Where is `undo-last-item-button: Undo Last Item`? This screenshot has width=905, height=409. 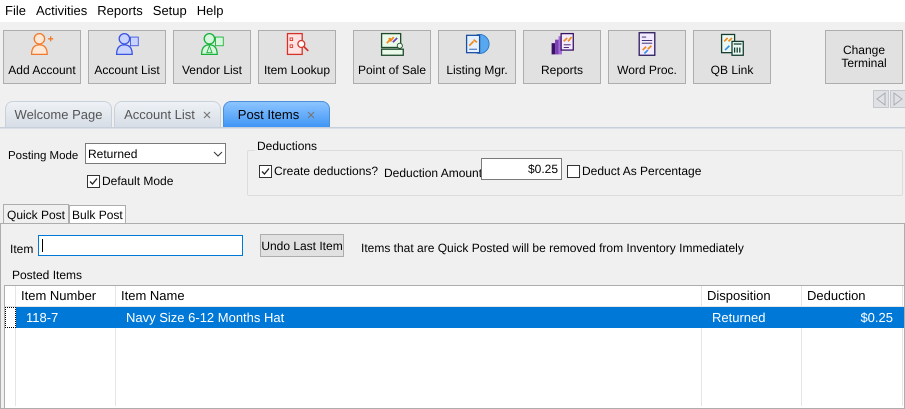
undo-last-item-button: Undo Last Item is located at coordinates (302, 245).